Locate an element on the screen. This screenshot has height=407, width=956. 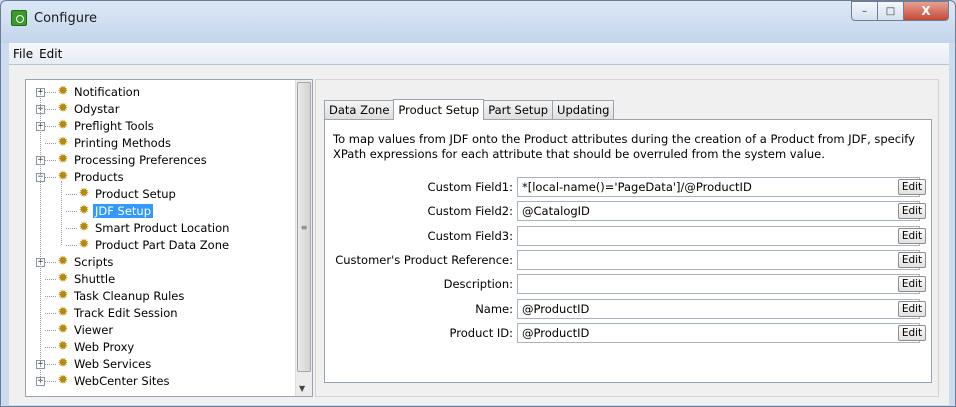
tab-updating: Updating is located at coordinates (583, 109).